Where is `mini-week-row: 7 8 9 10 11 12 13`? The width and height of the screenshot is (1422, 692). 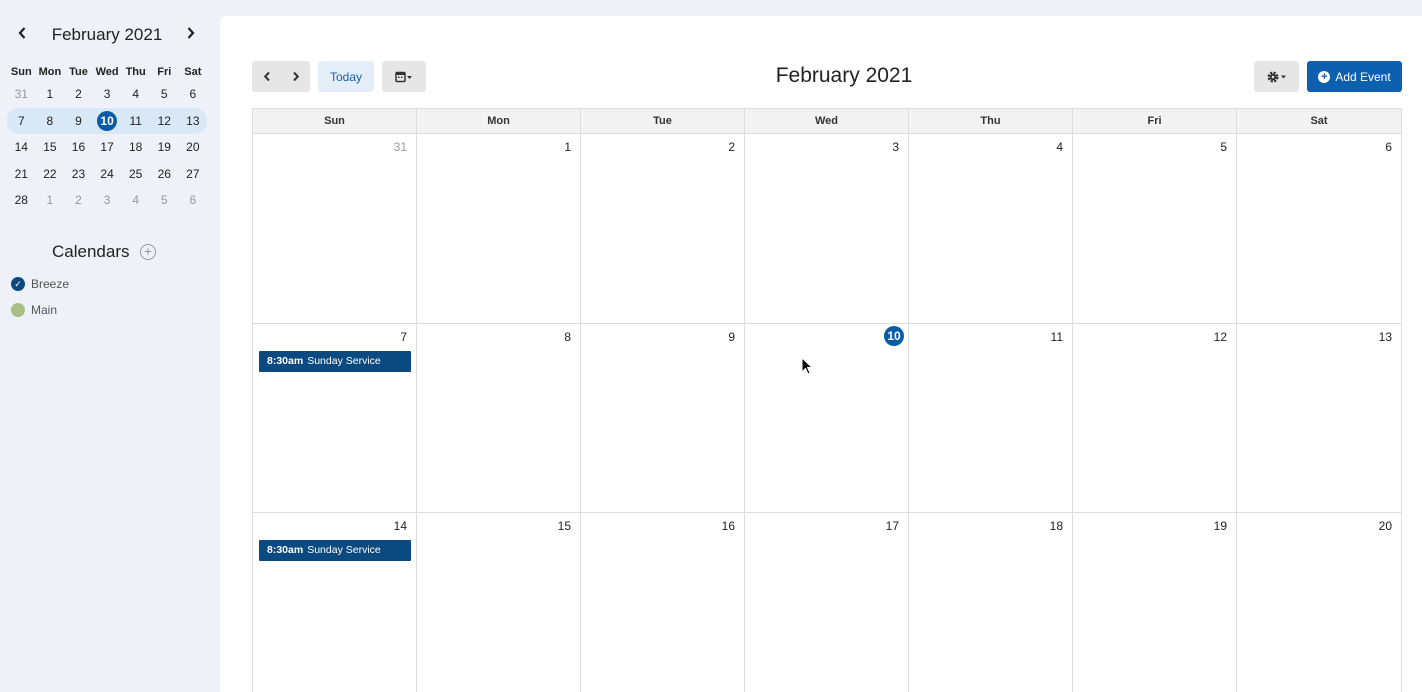 mini-week-row: 7 8 9 10 11 12 13 is located at coordinates (107, 120).